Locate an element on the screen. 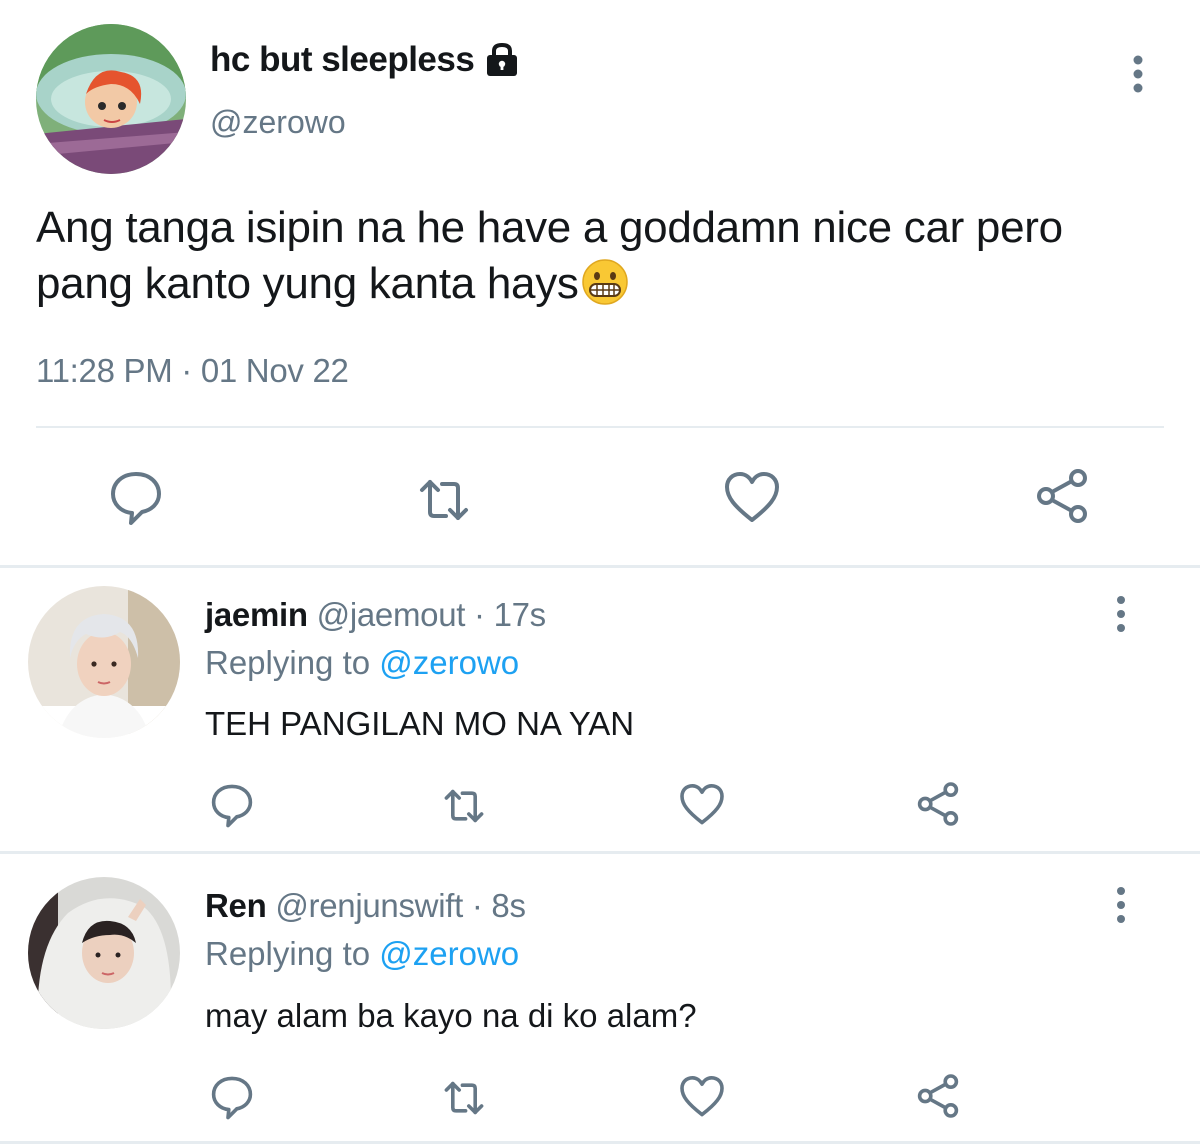 This screenshot has width=1200, height=1146. author-handle: @zerowo is located at coordinates (278, 122).